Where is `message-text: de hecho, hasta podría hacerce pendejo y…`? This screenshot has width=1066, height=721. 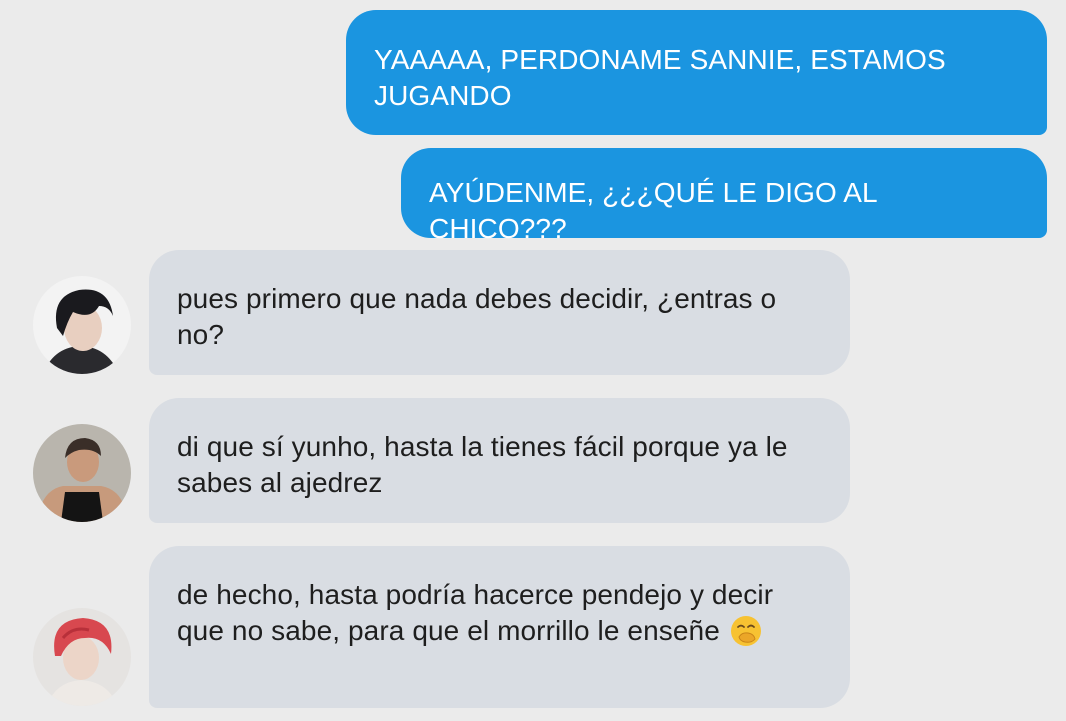 message-text: de hecho, hasta podría hacerce pendejo y… is located at coordinates (475, 612).